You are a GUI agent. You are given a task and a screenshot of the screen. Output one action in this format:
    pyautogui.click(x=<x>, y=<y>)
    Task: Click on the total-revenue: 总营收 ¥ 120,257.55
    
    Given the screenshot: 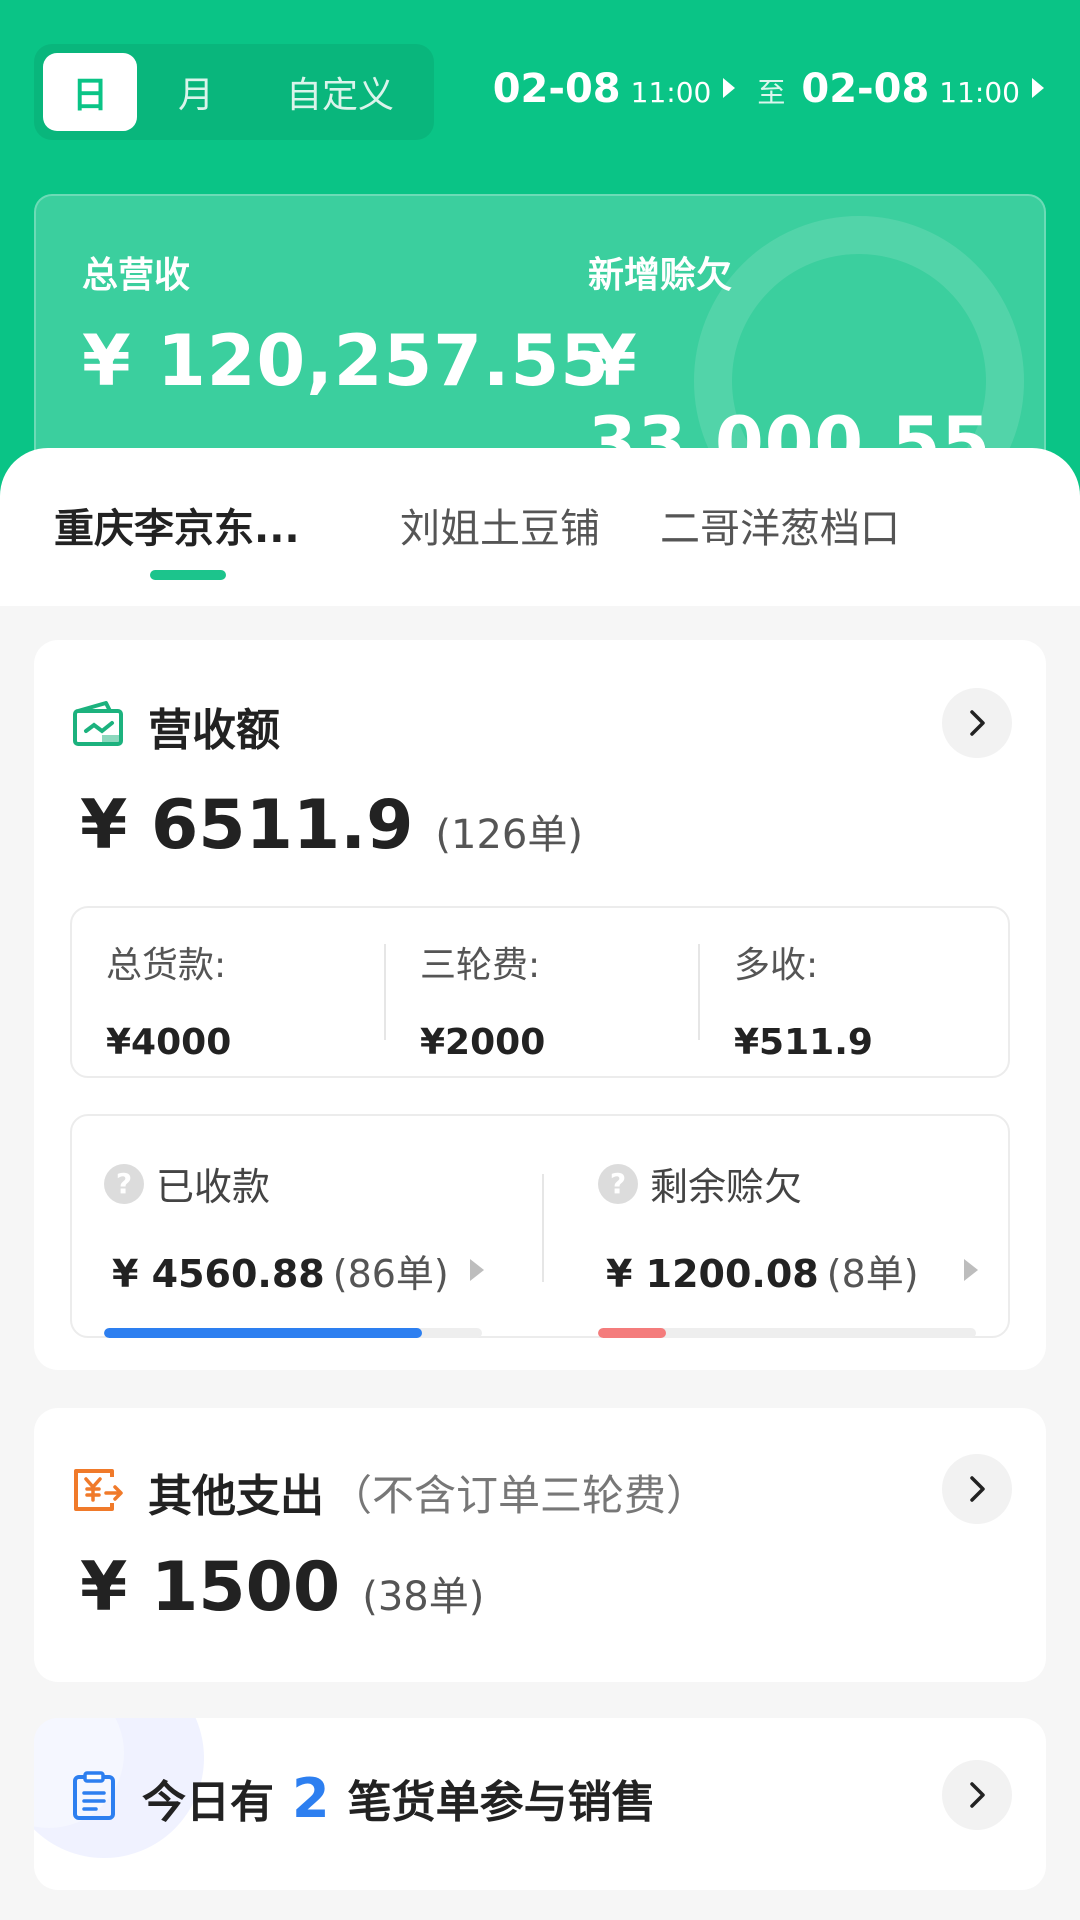 What is the action you would take?
    pyautogui.click(x=346, y=324)
    